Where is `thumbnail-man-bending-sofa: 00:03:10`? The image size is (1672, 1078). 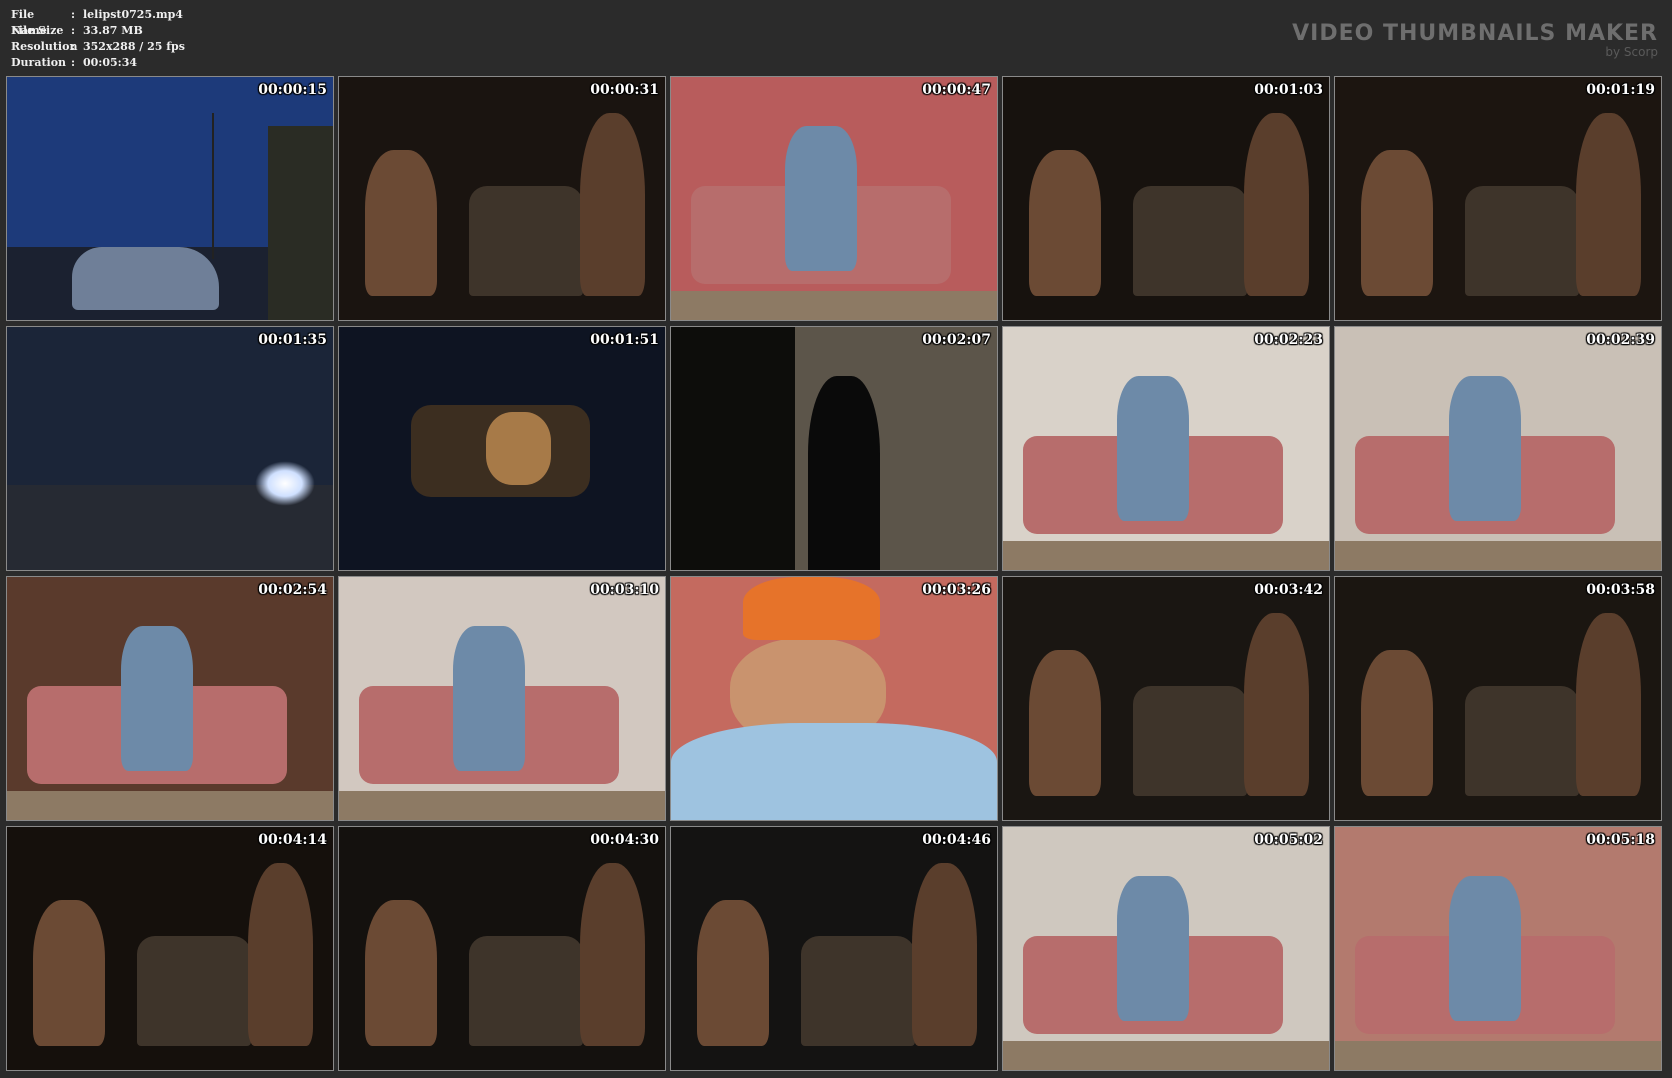 thumbnail-man-bending-sofa: 00:03:10 is located at coordinates (502, 698).